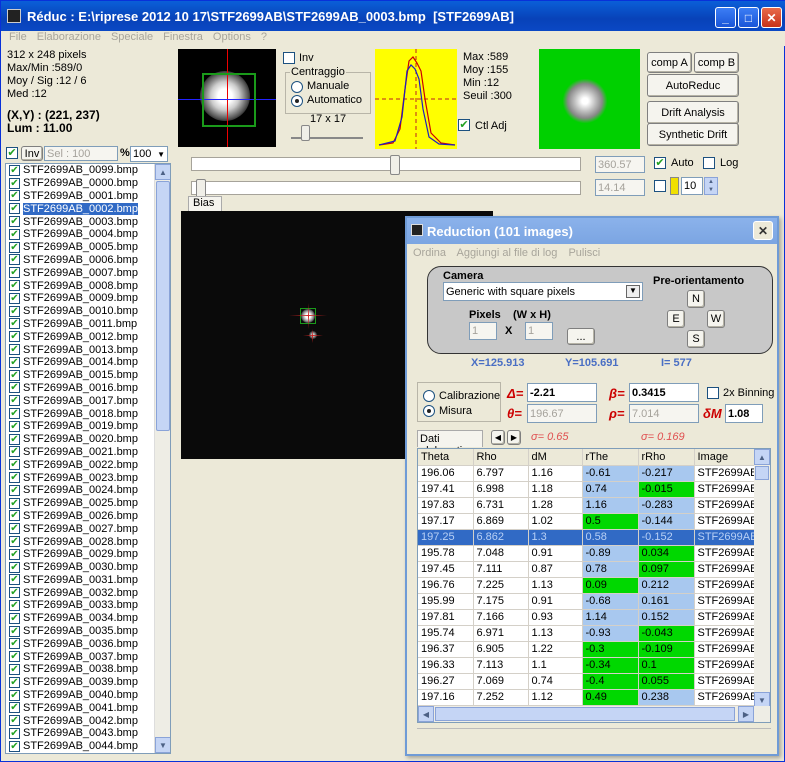 This screenshot has width=785, height=762. Describe the element at coordinates (88, 464) in the screenshot. I see `file-list-item: ✔ STF2699AB_0022.bmp` at that location.